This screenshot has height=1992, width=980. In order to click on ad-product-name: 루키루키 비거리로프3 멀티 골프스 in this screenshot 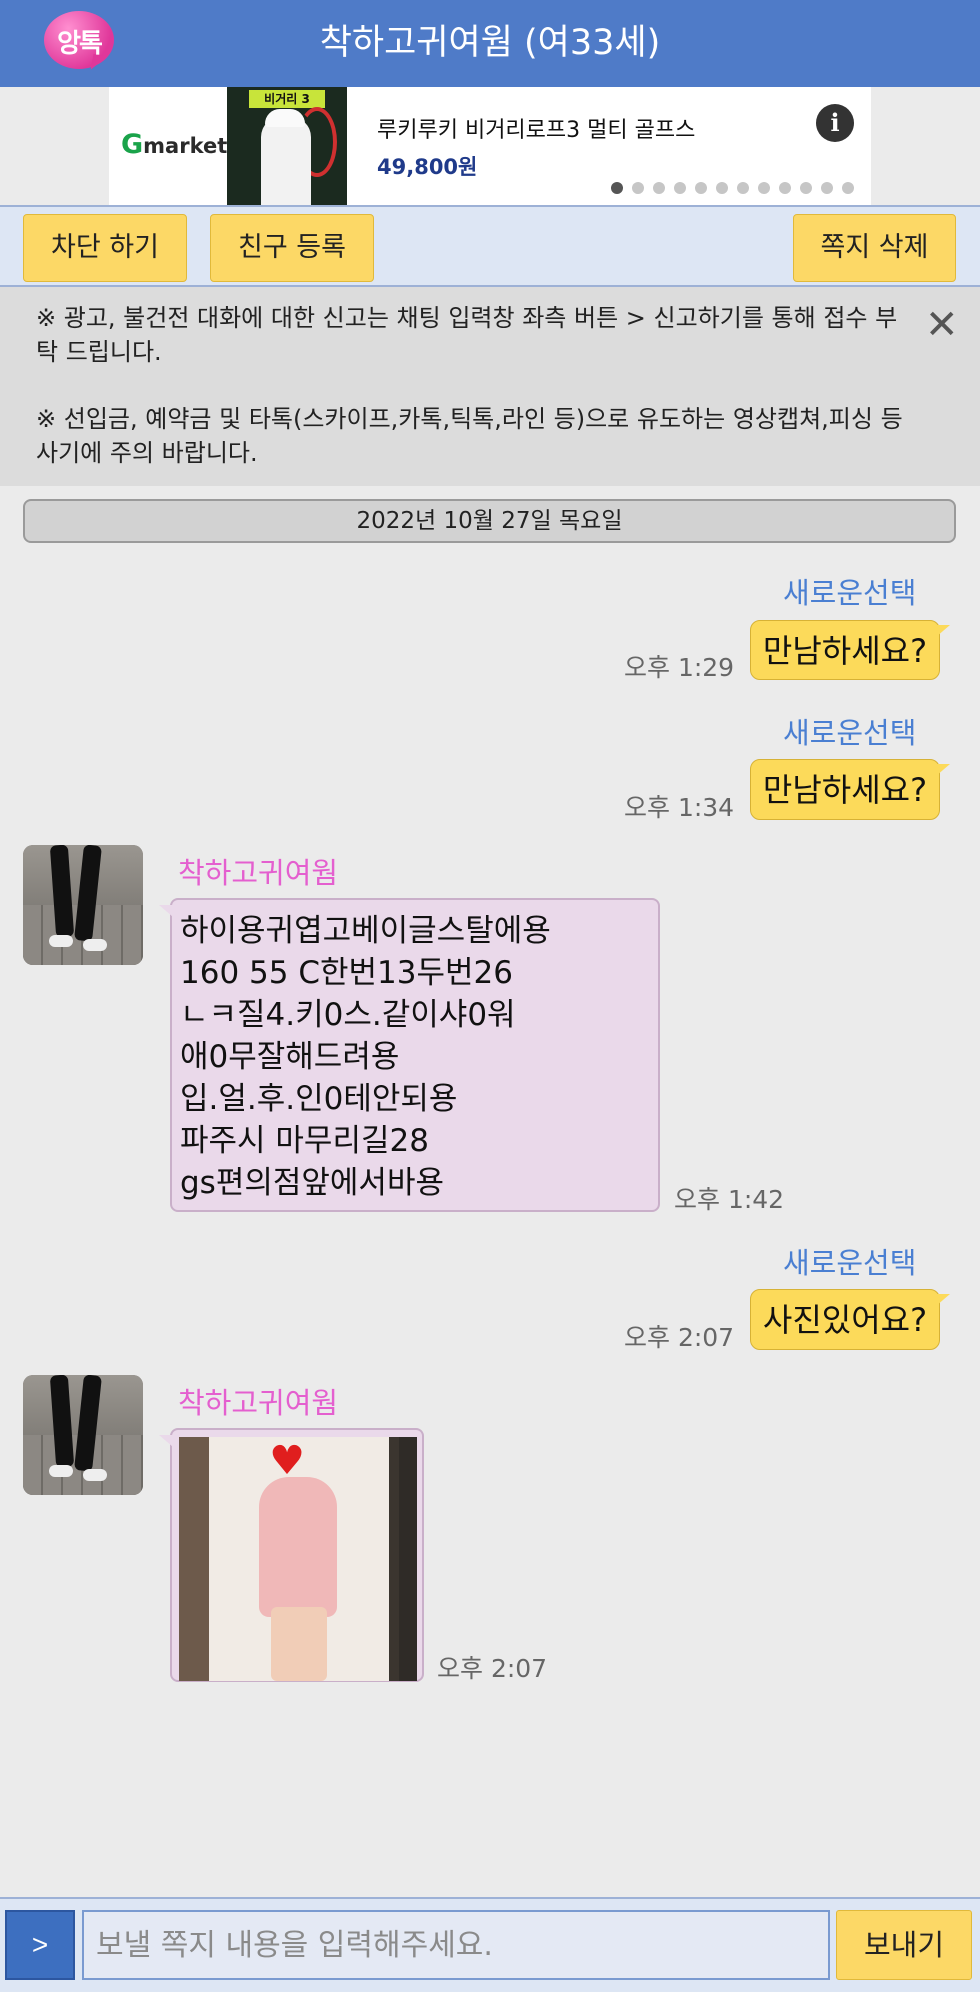, I will do `click(536, 130)`.